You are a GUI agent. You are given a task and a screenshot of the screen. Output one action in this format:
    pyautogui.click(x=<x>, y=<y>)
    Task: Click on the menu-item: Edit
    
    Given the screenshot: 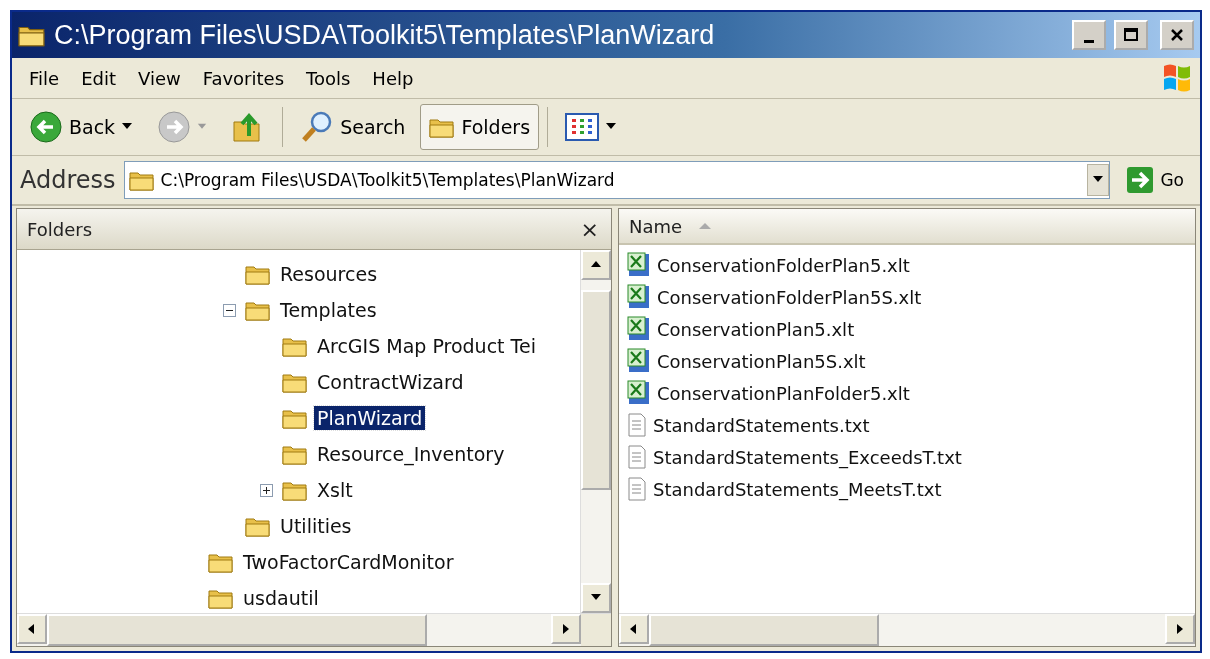 What is the action you would take?
    pyautogui.click(x=98, y=78)
    